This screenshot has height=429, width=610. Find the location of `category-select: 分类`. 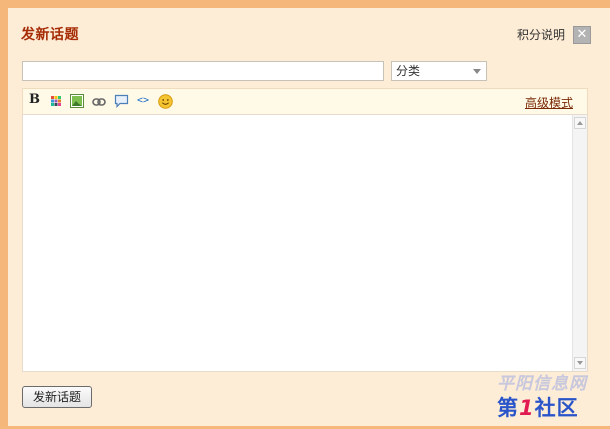

category-select: 分类 is located at coordinates (439, 71).